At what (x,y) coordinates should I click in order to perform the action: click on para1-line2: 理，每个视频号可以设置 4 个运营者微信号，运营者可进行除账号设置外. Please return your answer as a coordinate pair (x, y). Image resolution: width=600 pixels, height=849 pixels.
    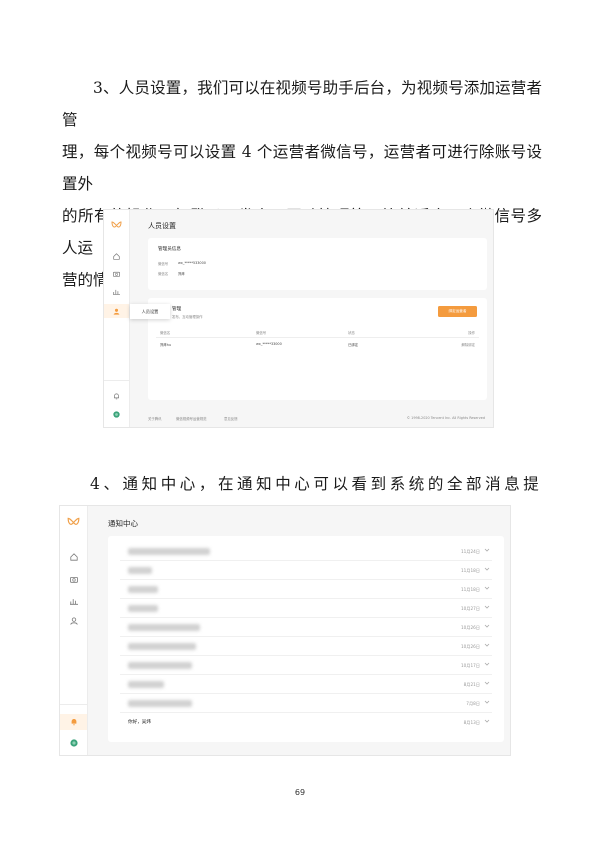
    Looking at the image, I should click on (302, 168).